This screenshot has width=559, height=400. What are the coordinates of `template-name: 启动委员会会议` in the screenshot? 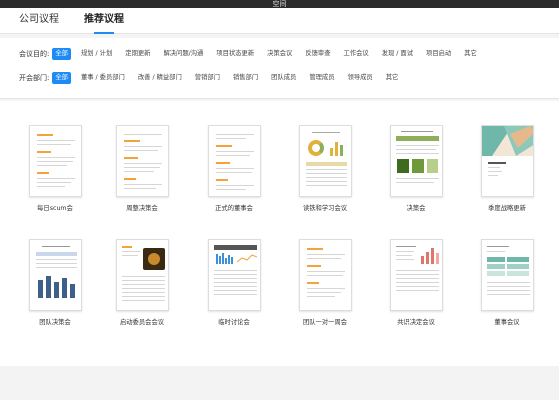 It's located at (142, 321).